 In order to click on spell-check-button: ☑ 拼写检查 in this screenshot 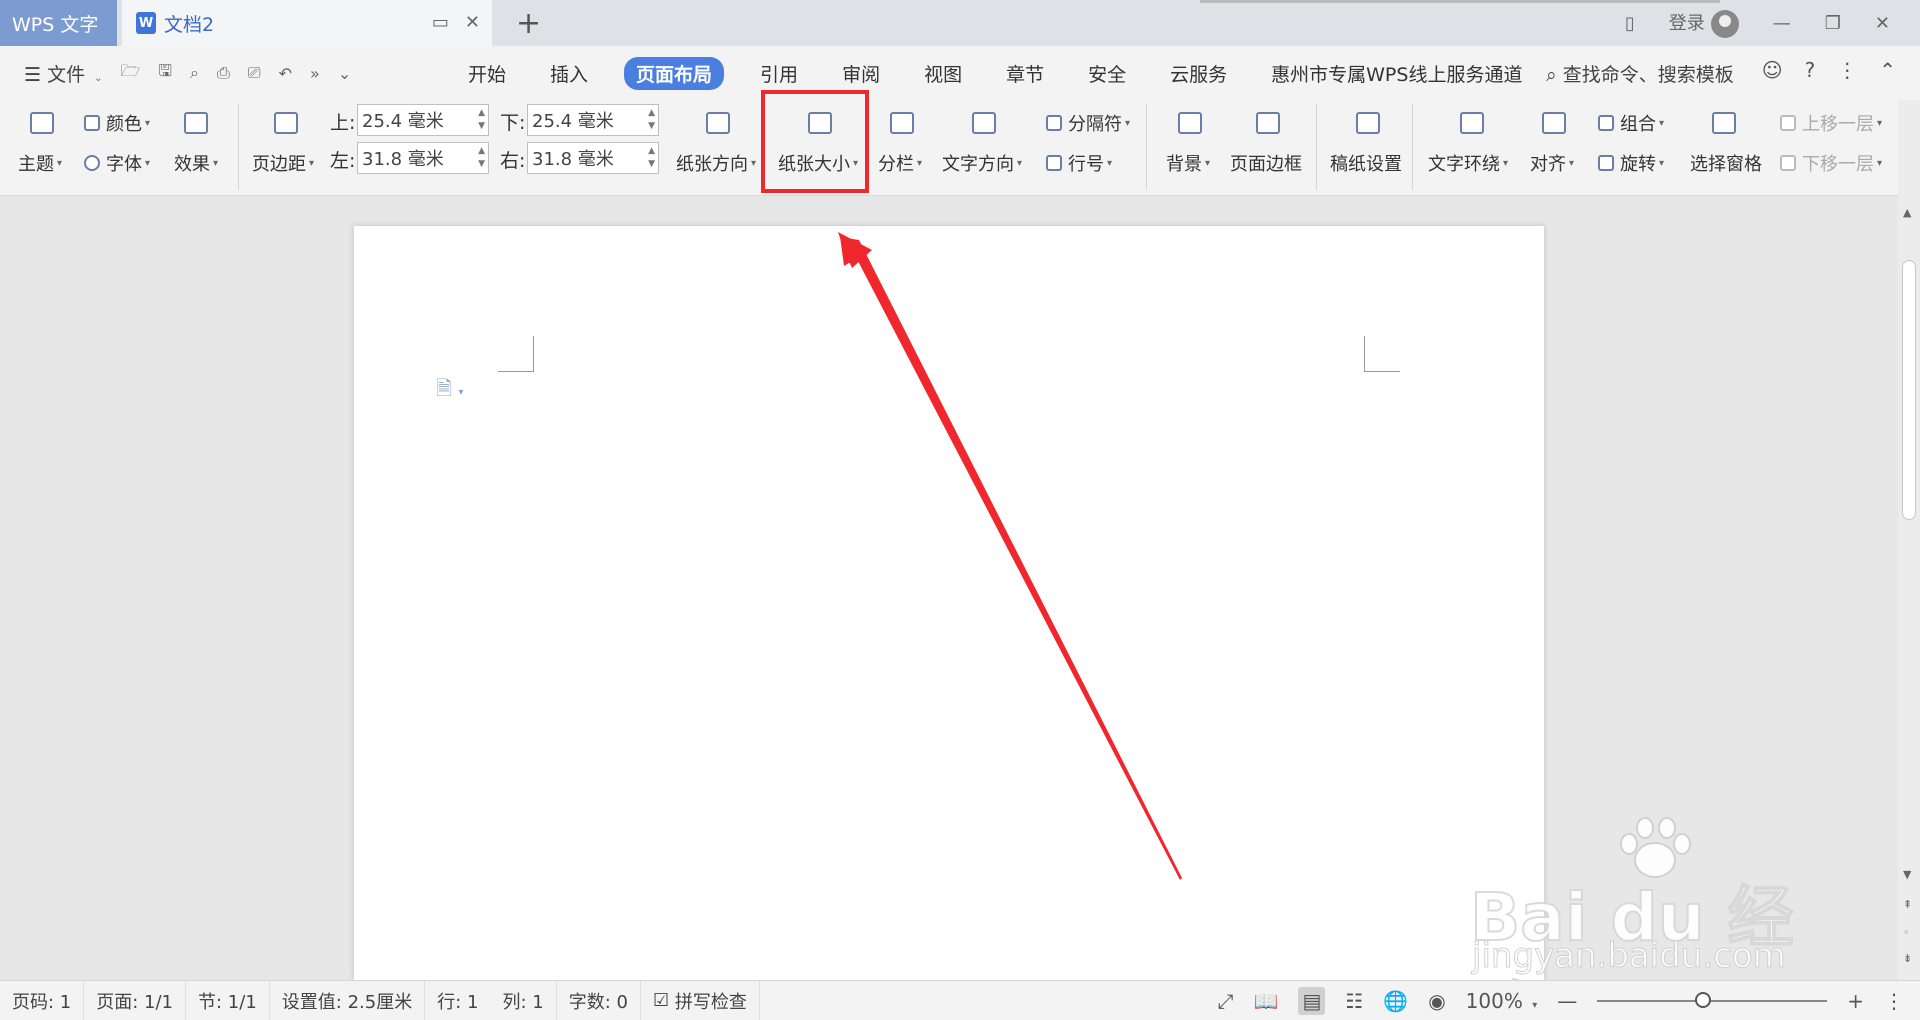, I will do `click(700, 1000)`.